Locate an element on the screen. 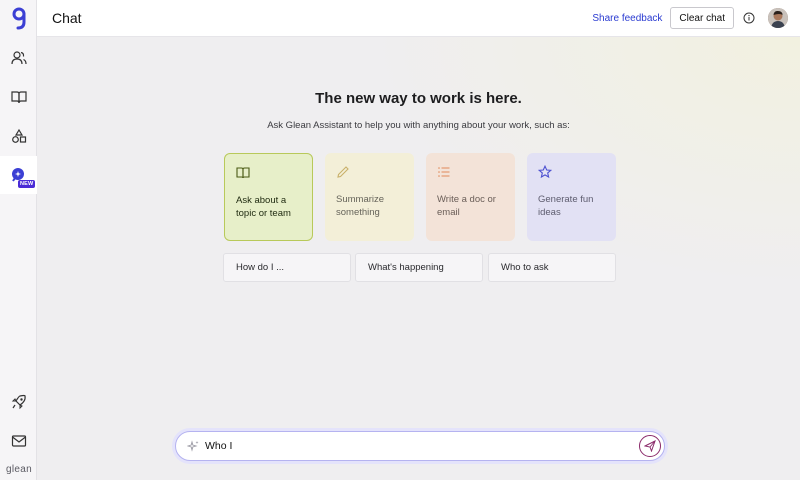  hero-title: The new way to work is here. is located at coordinates (418, 98).